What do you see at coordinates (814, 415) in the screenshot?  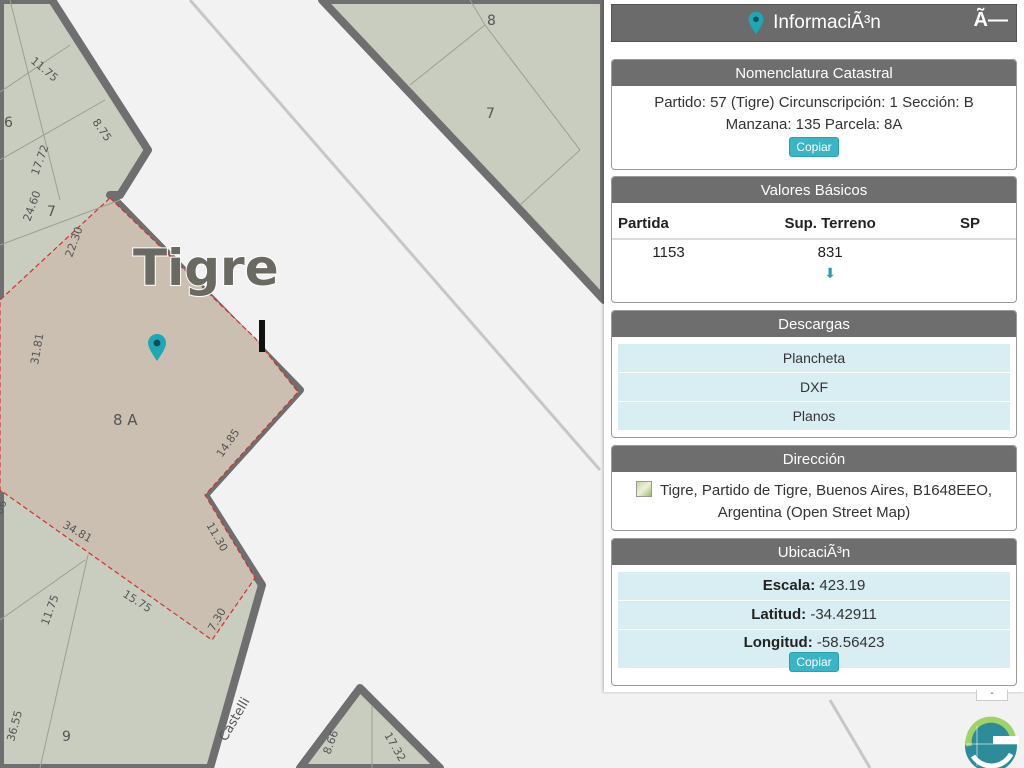 I see `download-planos-link: Planos` at bounding box center [814, 415].